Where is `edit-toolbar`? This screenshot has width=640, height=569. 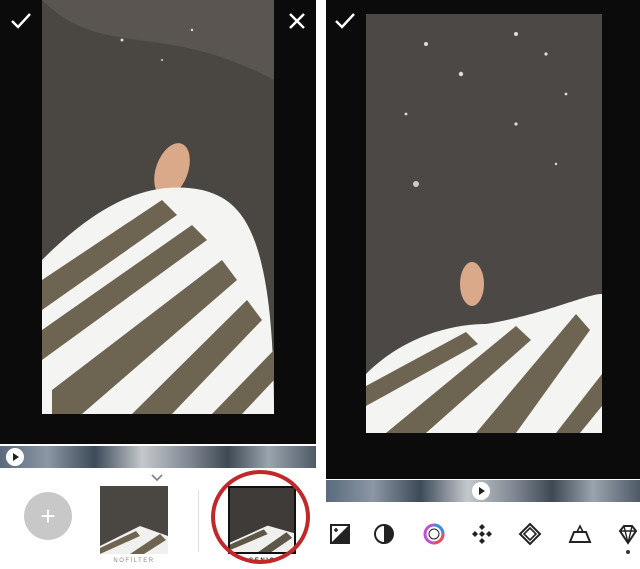 edit-toolbar is located at coordinates (483, 537).